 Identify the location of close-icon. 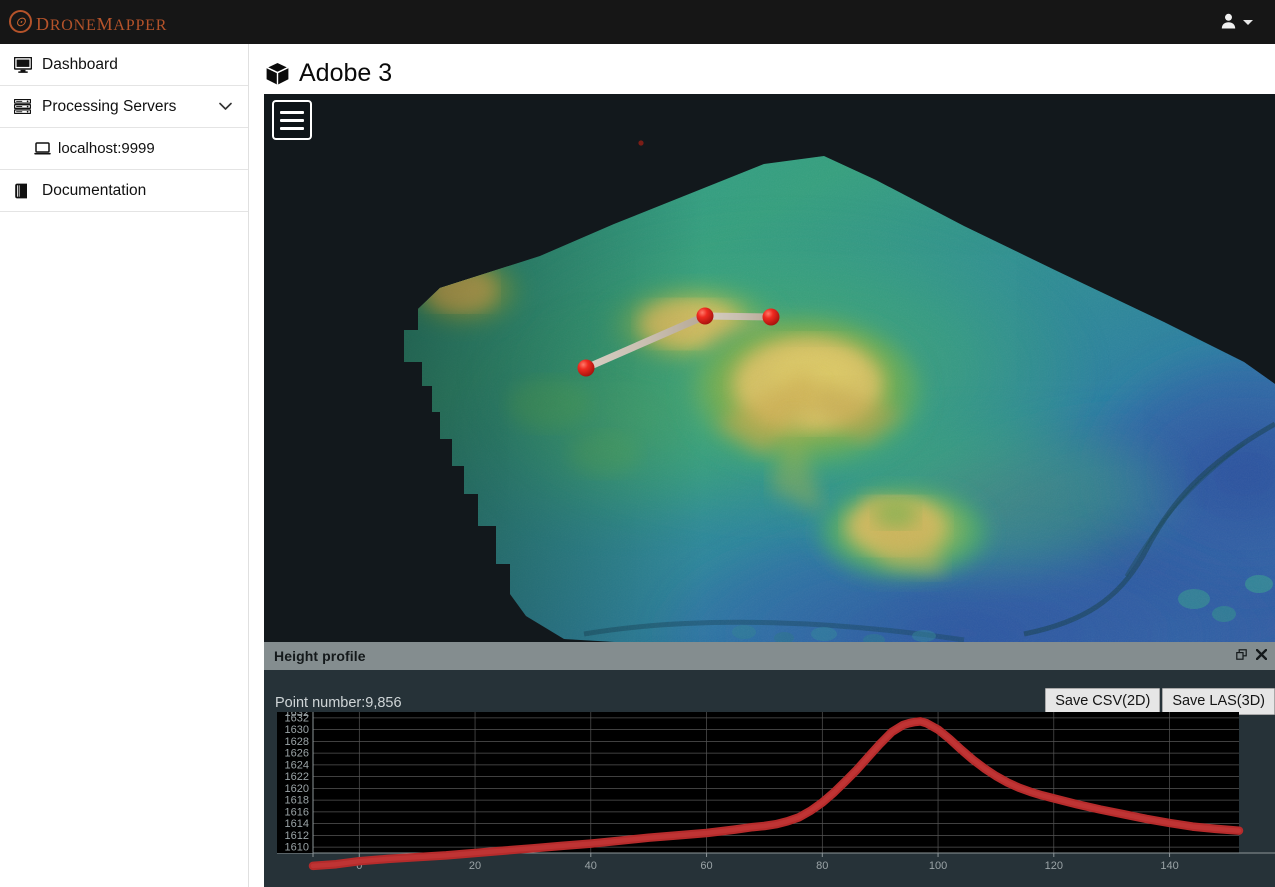
(1261, 656).